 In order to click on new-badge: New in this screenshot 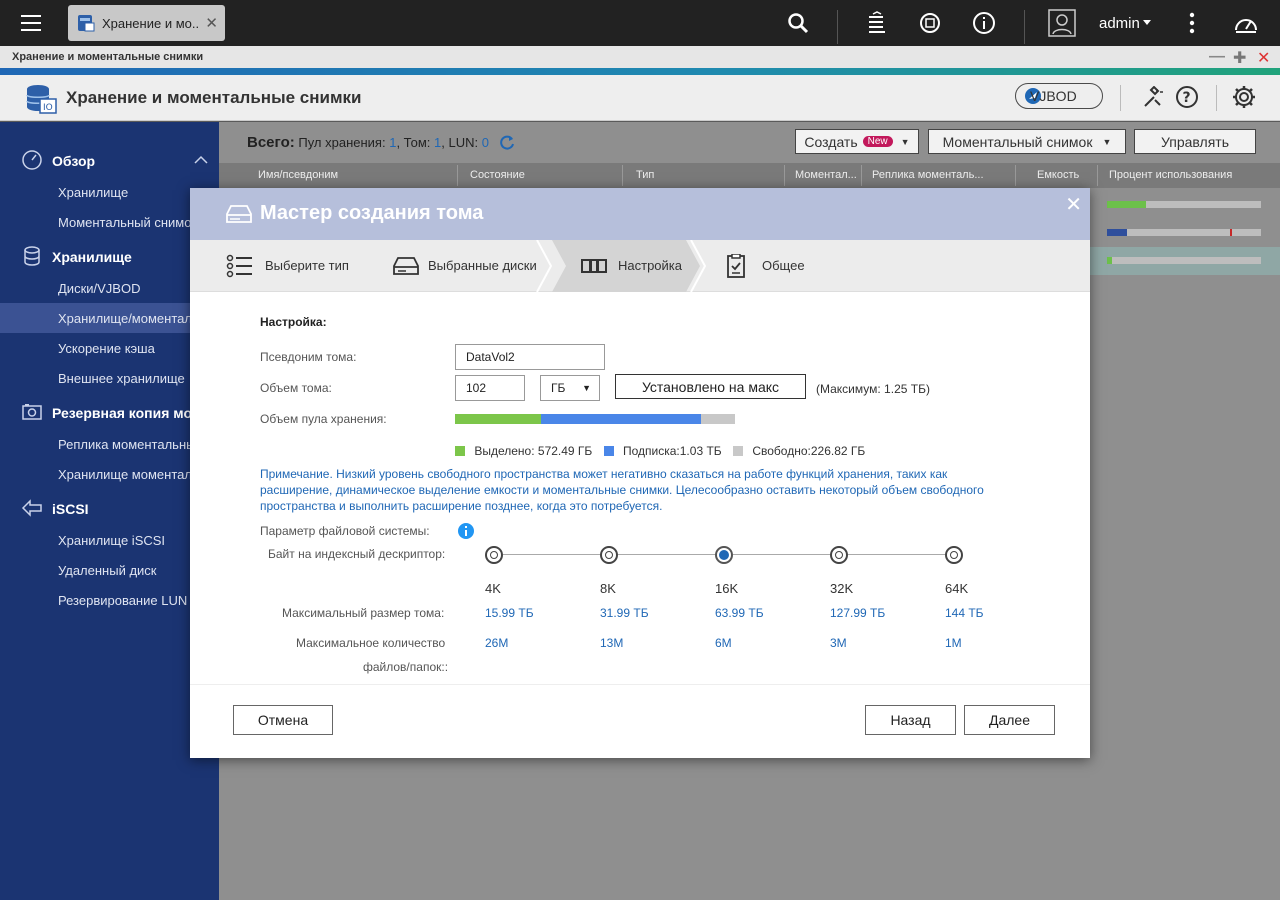, I will do `click(877, 141)`.